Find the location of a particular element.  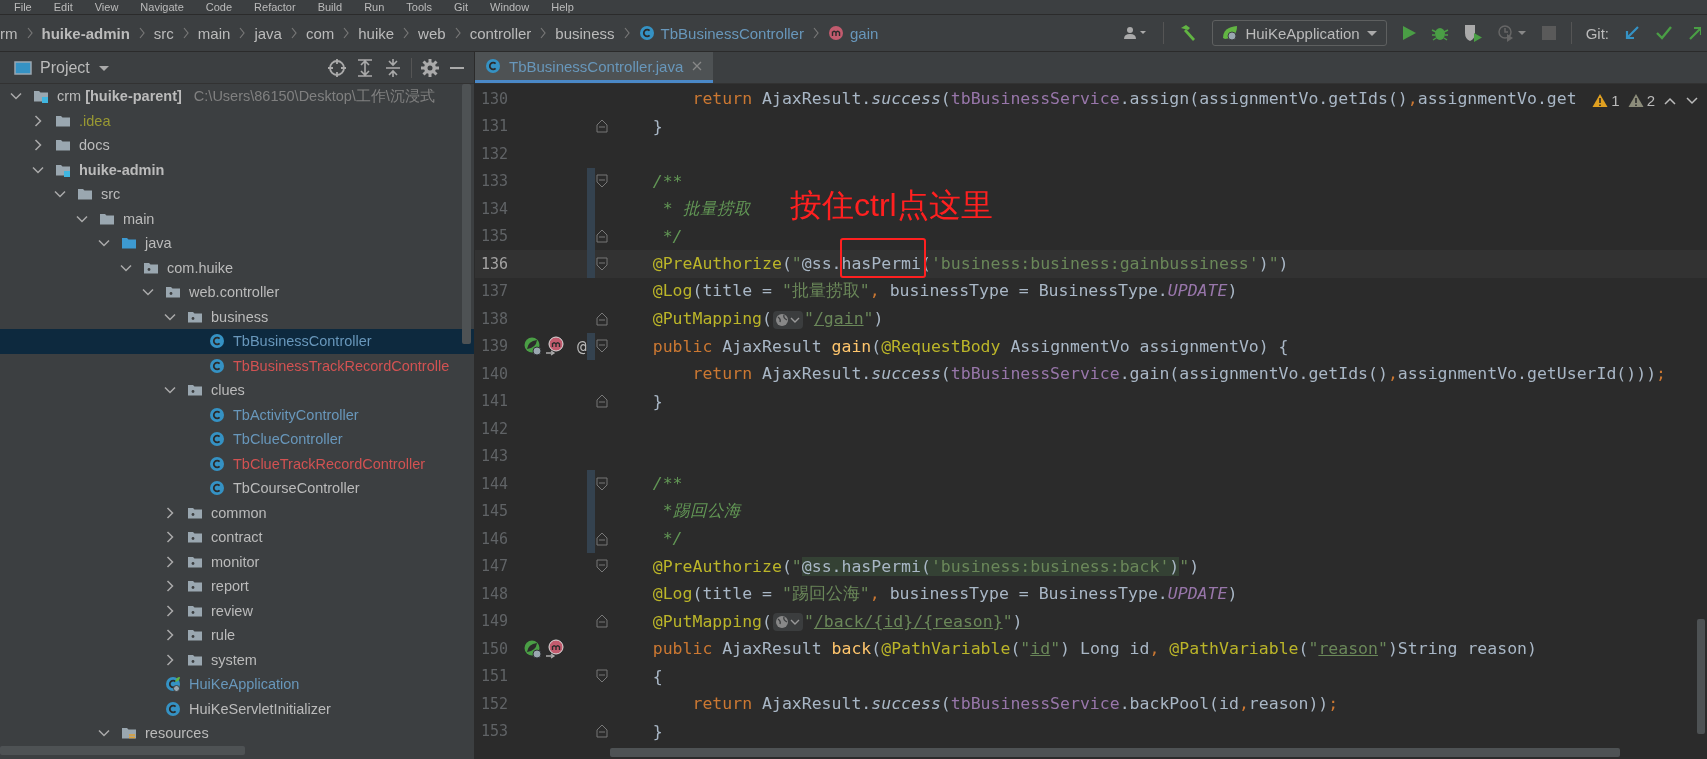

push-arrow-icon is located at coordinates (1694, 33).